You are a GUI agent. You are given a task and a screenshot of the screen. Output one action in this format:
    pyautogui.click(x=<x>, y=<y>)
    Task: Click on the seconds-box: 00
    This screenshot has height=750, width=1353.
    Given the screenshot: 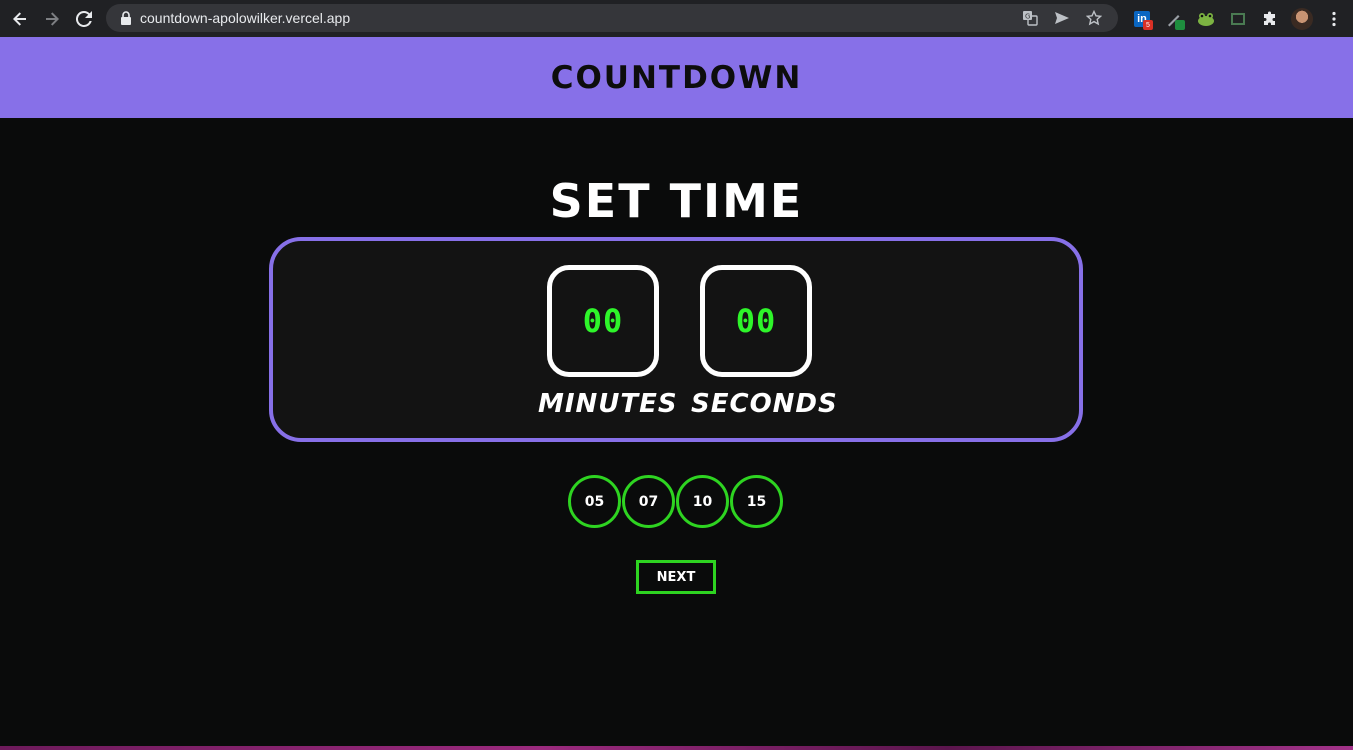 What is the action you would take?
    pyautogui.click(x=756, y=321)
    